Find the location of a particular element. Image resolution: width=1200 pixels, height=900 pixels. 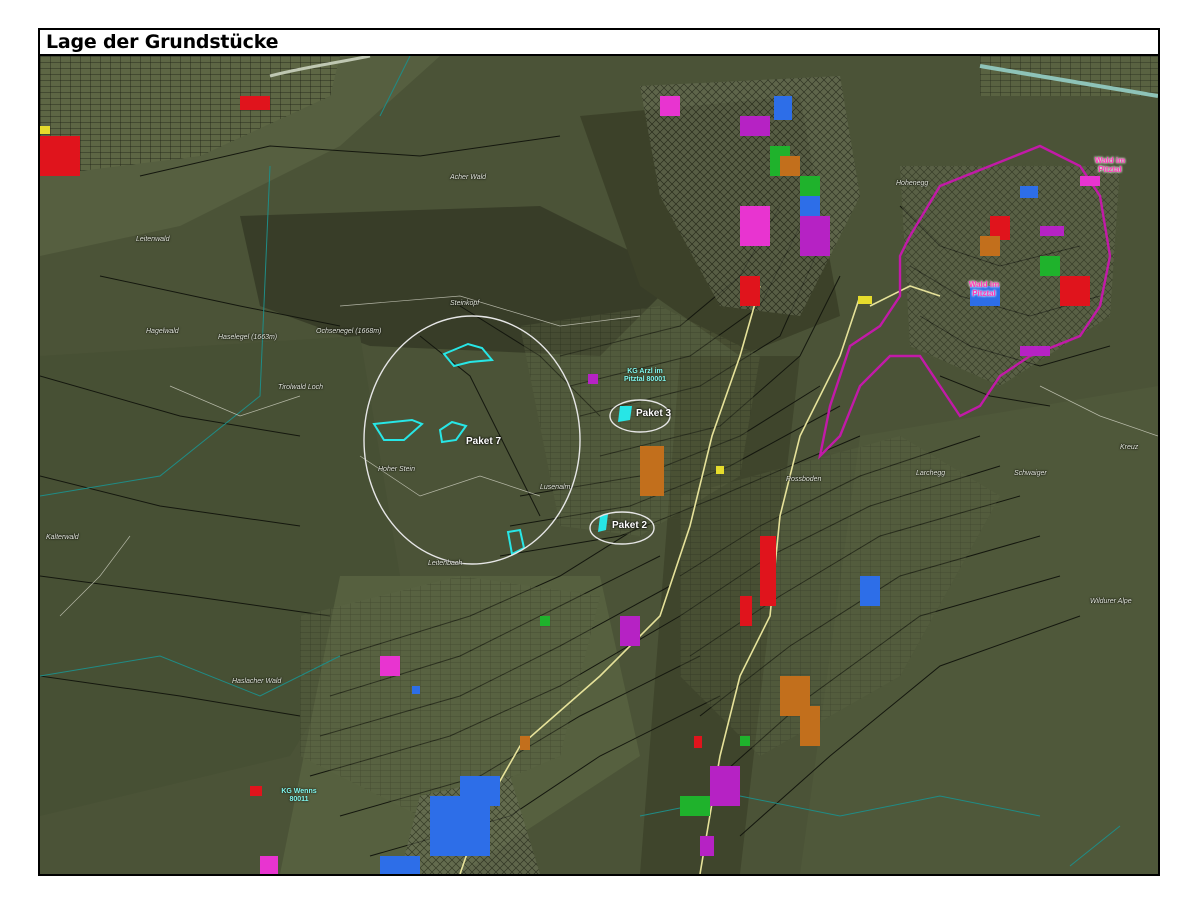

label-wald-im-pitztal-2: Wald im Pitztal is located at coordinates (984, 289).